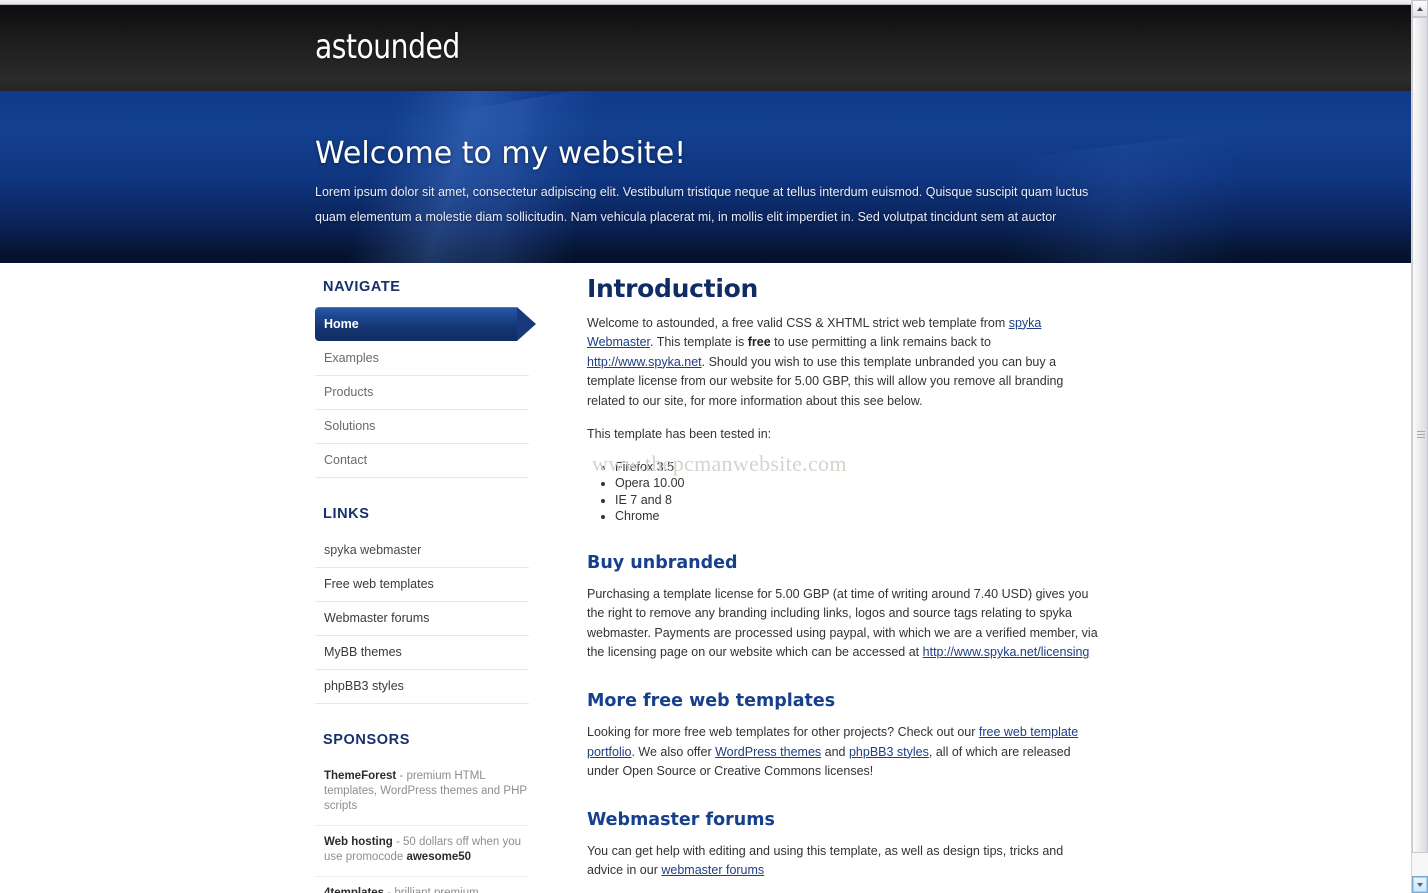 This screenshot has height=893, width=1428. What do you see at coordinates (422, 653) in the screenshot?
I see `sidebar-link-mybb-themes: MyBB themes` at bounding box center [422, 653].